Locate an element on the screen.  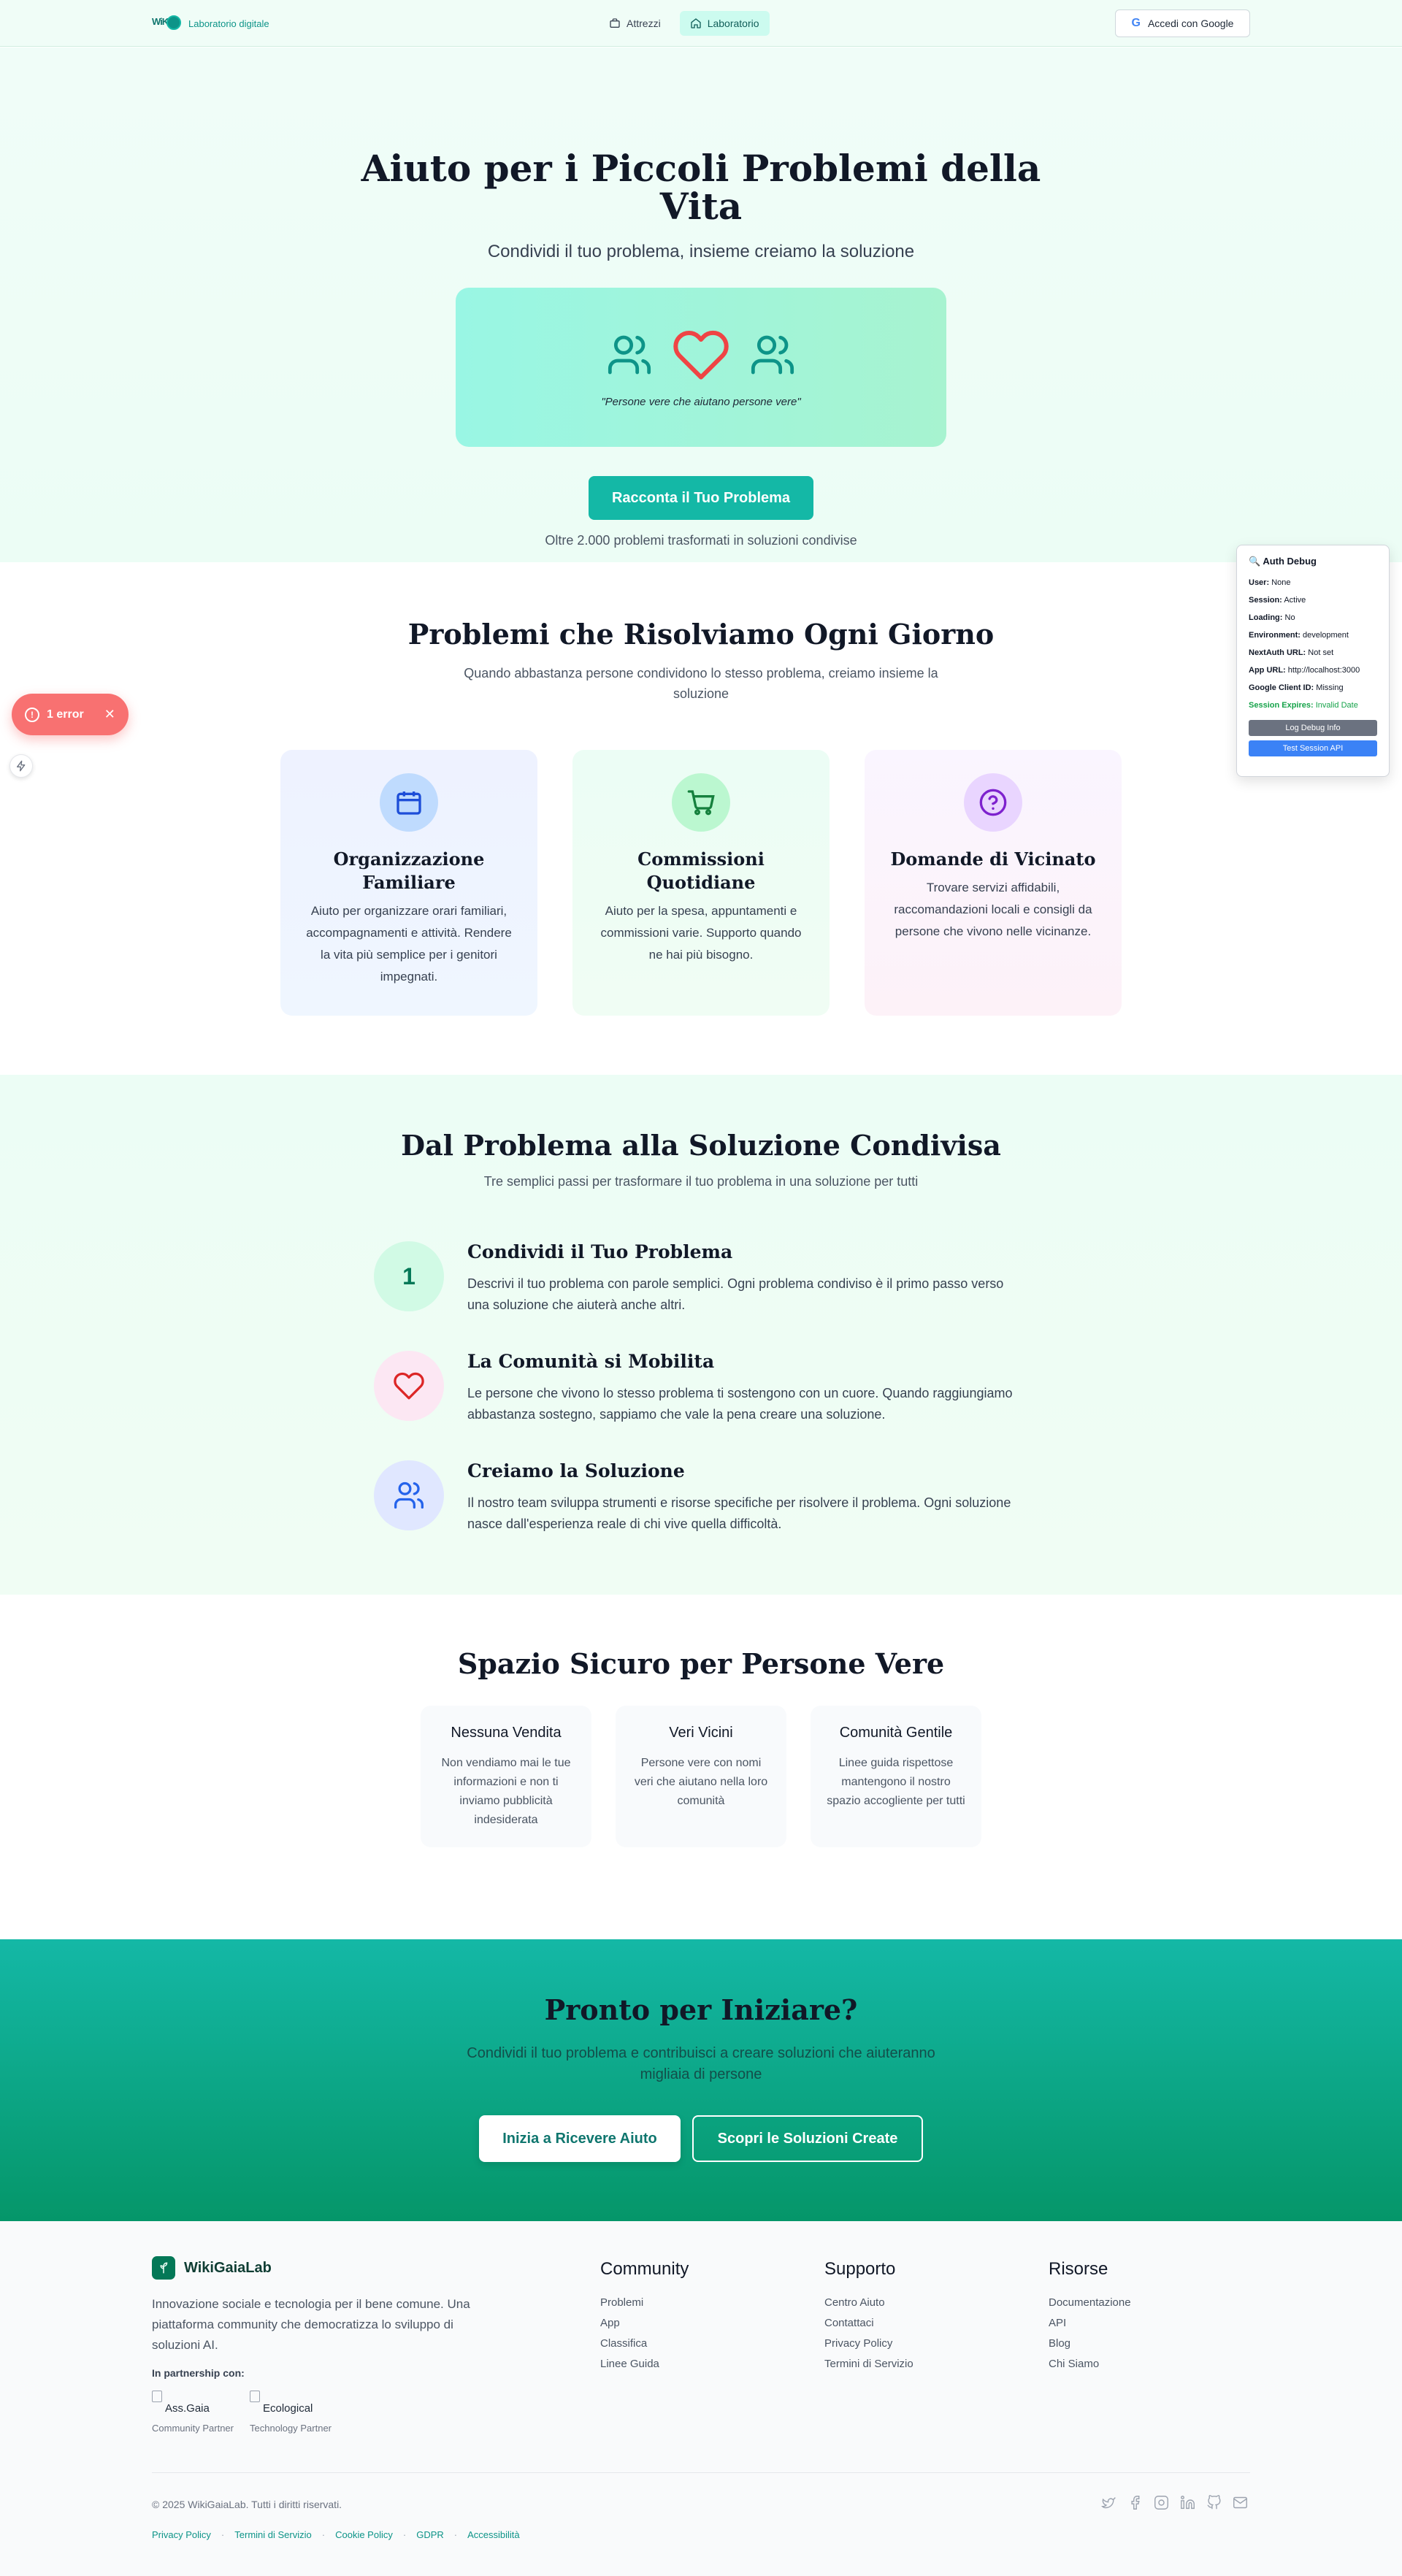
users-icon is located at coordinates (629, 355).